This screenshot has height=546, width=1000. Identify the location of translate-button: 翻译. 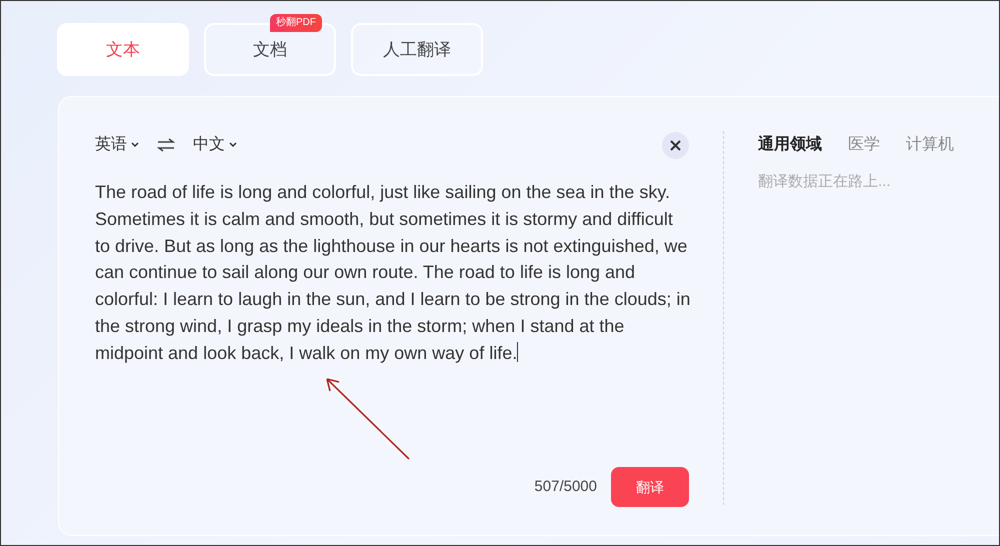
(650, 487).